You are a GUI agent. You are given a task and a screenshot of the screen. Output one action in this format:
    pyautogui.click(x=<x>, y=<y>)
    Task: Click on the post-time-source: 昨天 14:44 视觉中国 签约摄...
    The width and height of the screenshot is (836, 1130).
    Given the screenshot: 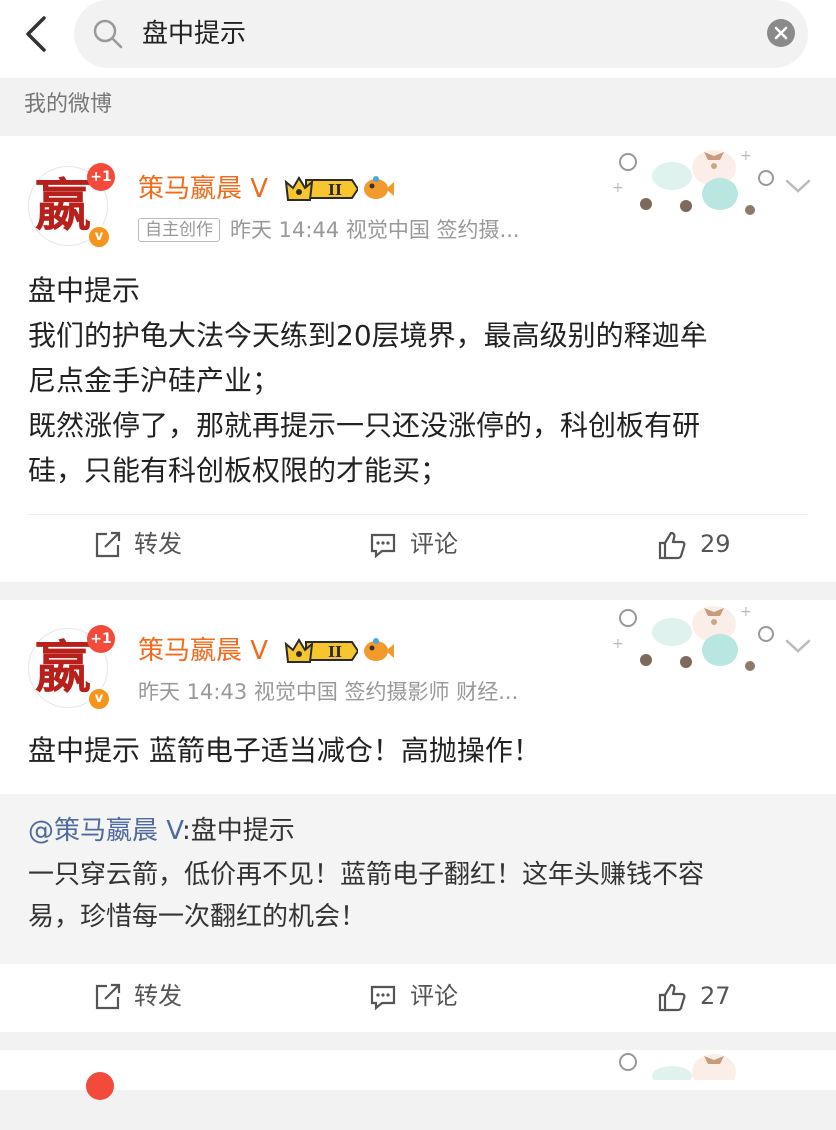 What is the action you would take?
    pyautogui.click(x=375, y=230)
    